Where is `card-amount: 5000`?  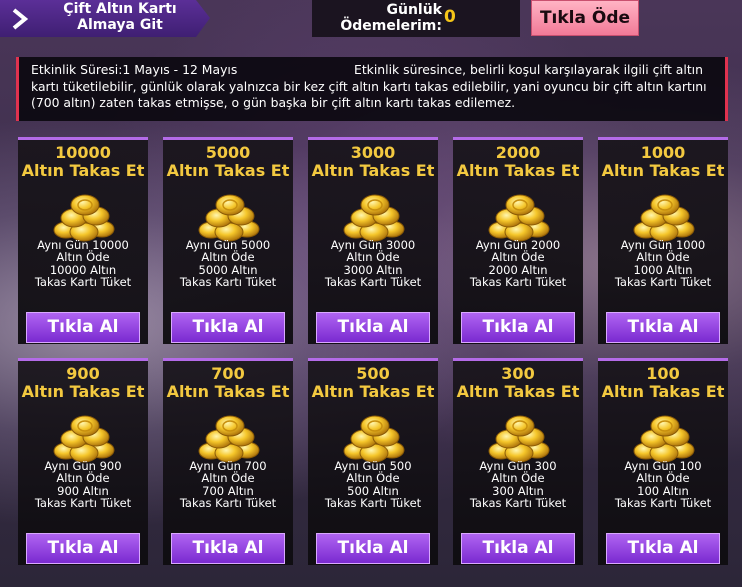 card-amount: 5000 is located at coordinates (228, 152).